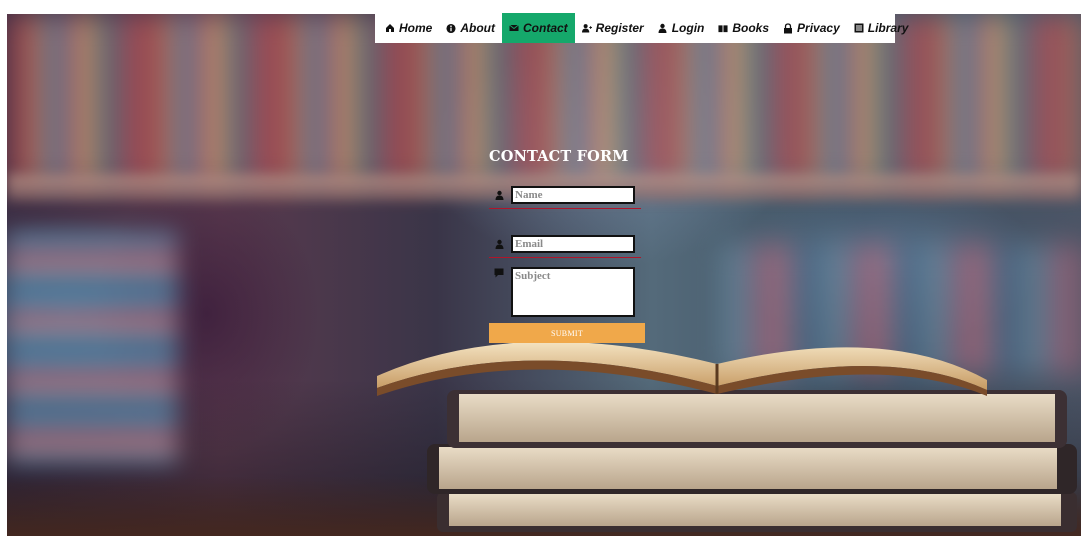 Image resolution: width=1088 pixels, height=536 pixels. I want to click on top-book-pages, so click(757, 418).